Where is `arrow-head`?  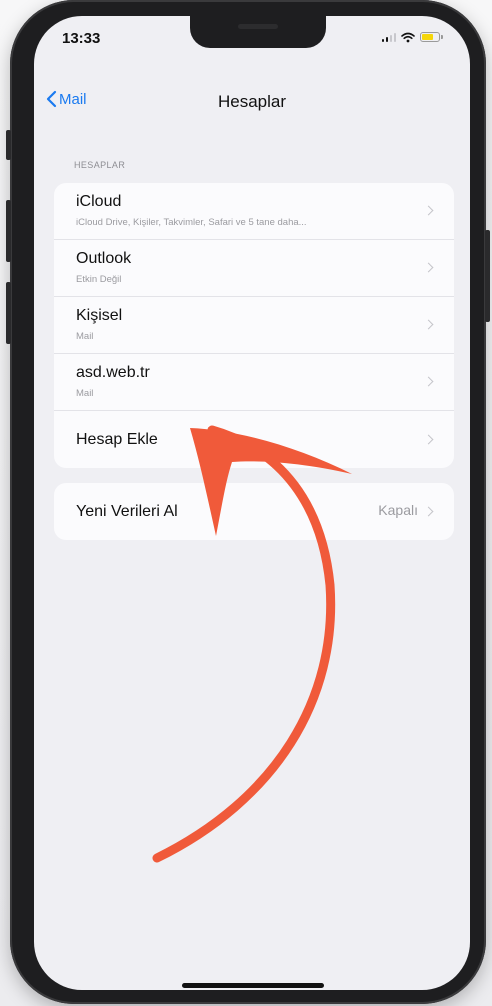
arrow-head is located at coordinates (271, 482).